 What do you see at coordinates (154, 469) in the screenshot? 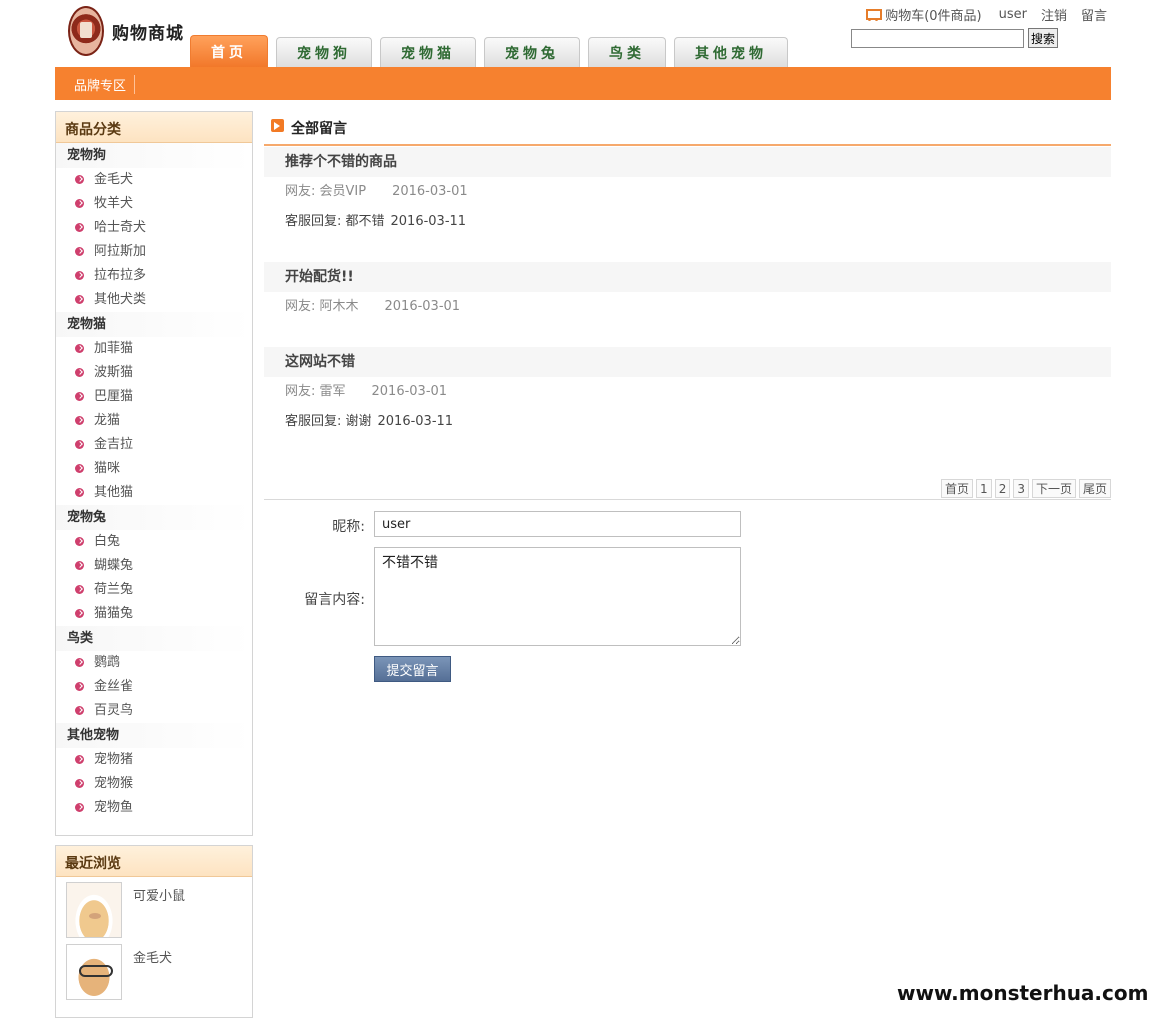
I see `category-item: 猫咪` at bounding box center [154, 469].